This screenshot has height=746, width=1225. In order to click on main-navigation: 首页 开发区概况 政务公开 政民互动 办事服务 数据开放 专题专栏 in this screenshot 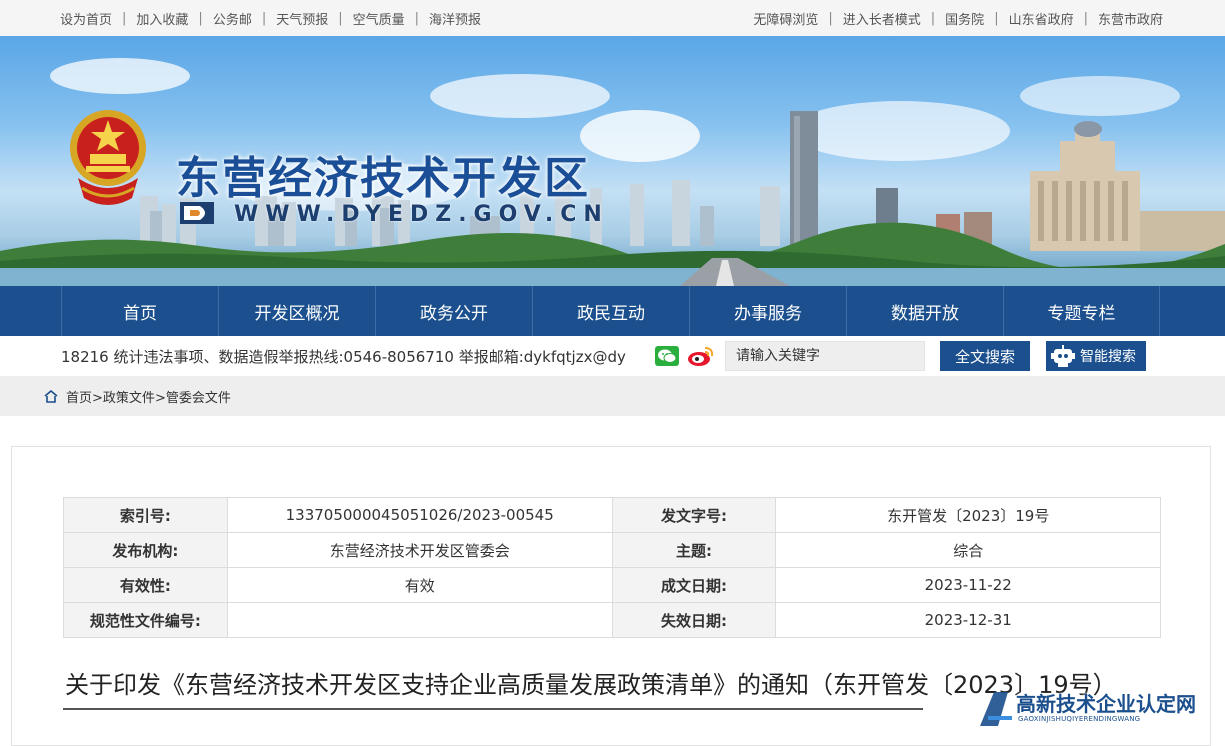, I will do `click(612, 311)`.